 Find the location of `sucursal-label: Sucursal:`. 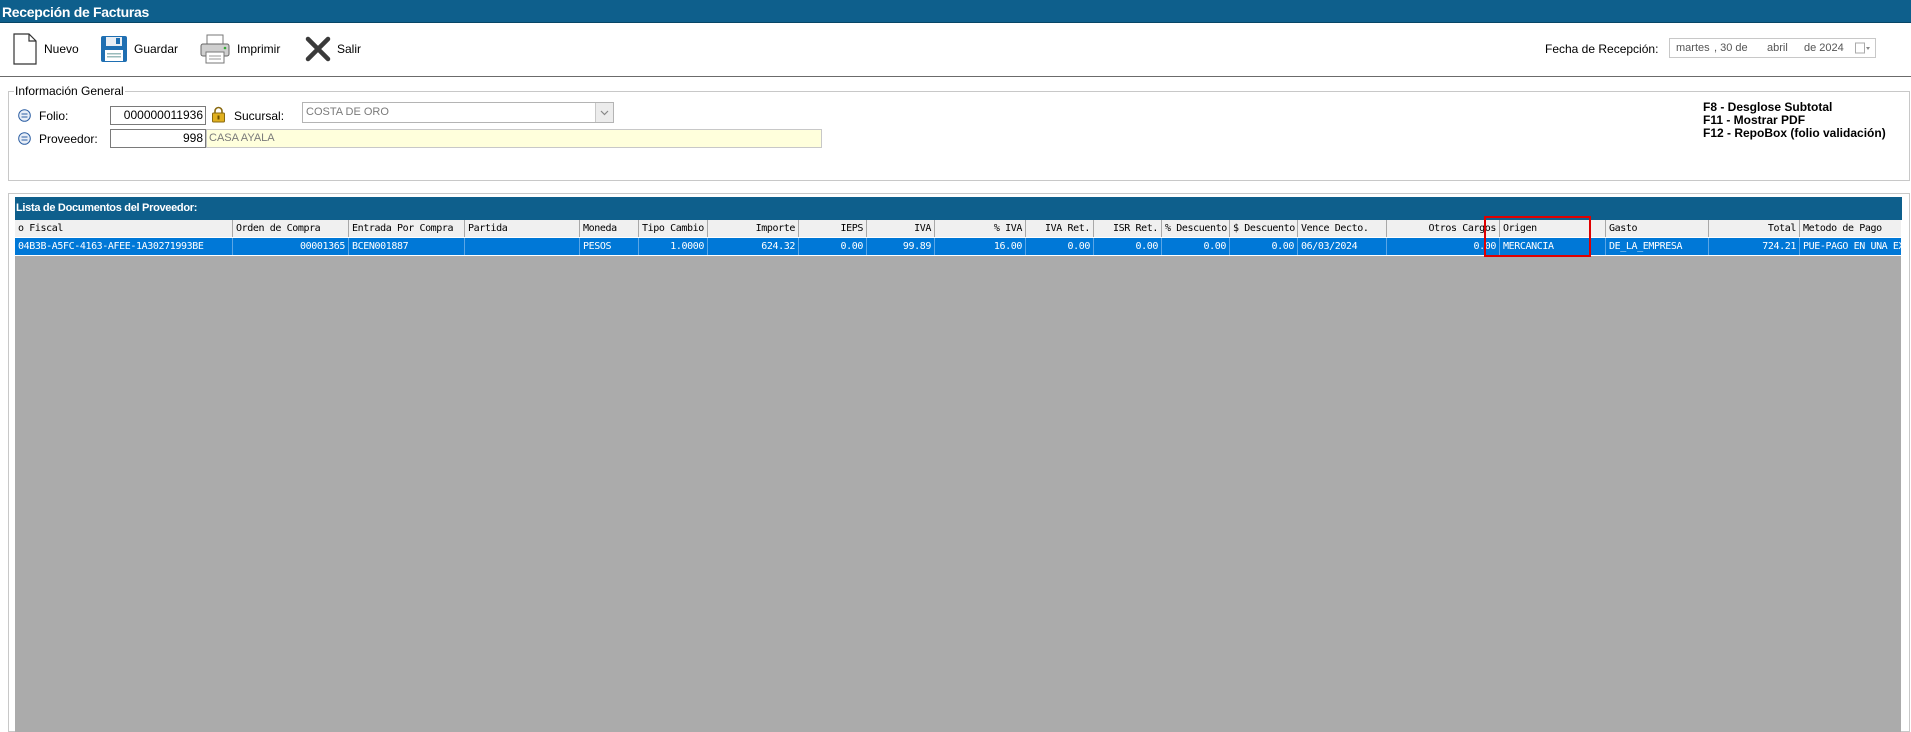

sucursal-label: Sucursal: is located at coordinates (259, 116).